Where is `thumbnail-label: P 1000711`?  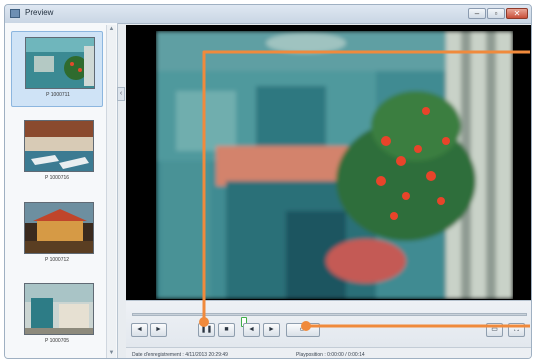
thumbnail-label: P 1000711 is located at coordinates (58, 95).